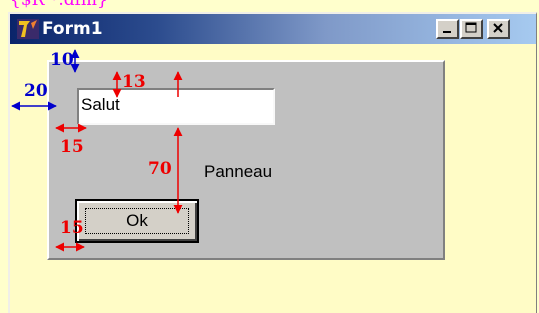 Image resolution: width=539 pixels, height=313 pixels. What do you see at coordinates (36, 91) in the screenshot?
I see `form-left-label: 20` at bounding box center [36, 91].